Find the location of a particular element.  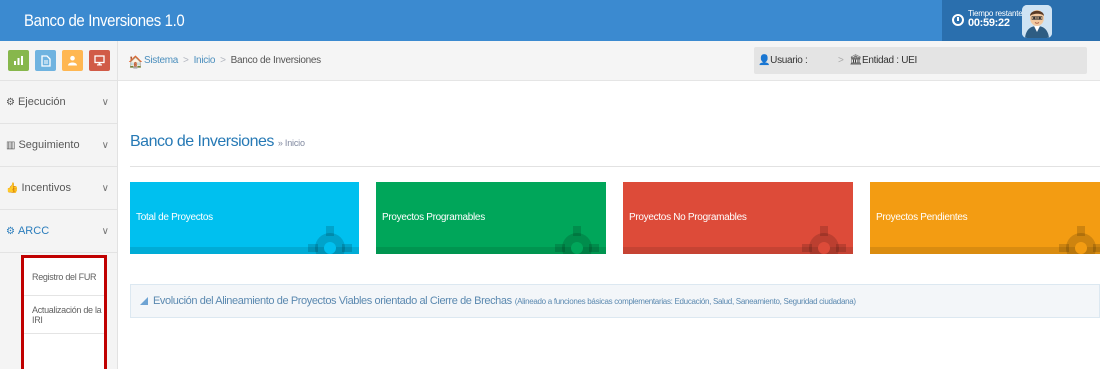

sidebar-item-arcc: ⚙ ARCC ∨ is located at coordinates (58, 231).